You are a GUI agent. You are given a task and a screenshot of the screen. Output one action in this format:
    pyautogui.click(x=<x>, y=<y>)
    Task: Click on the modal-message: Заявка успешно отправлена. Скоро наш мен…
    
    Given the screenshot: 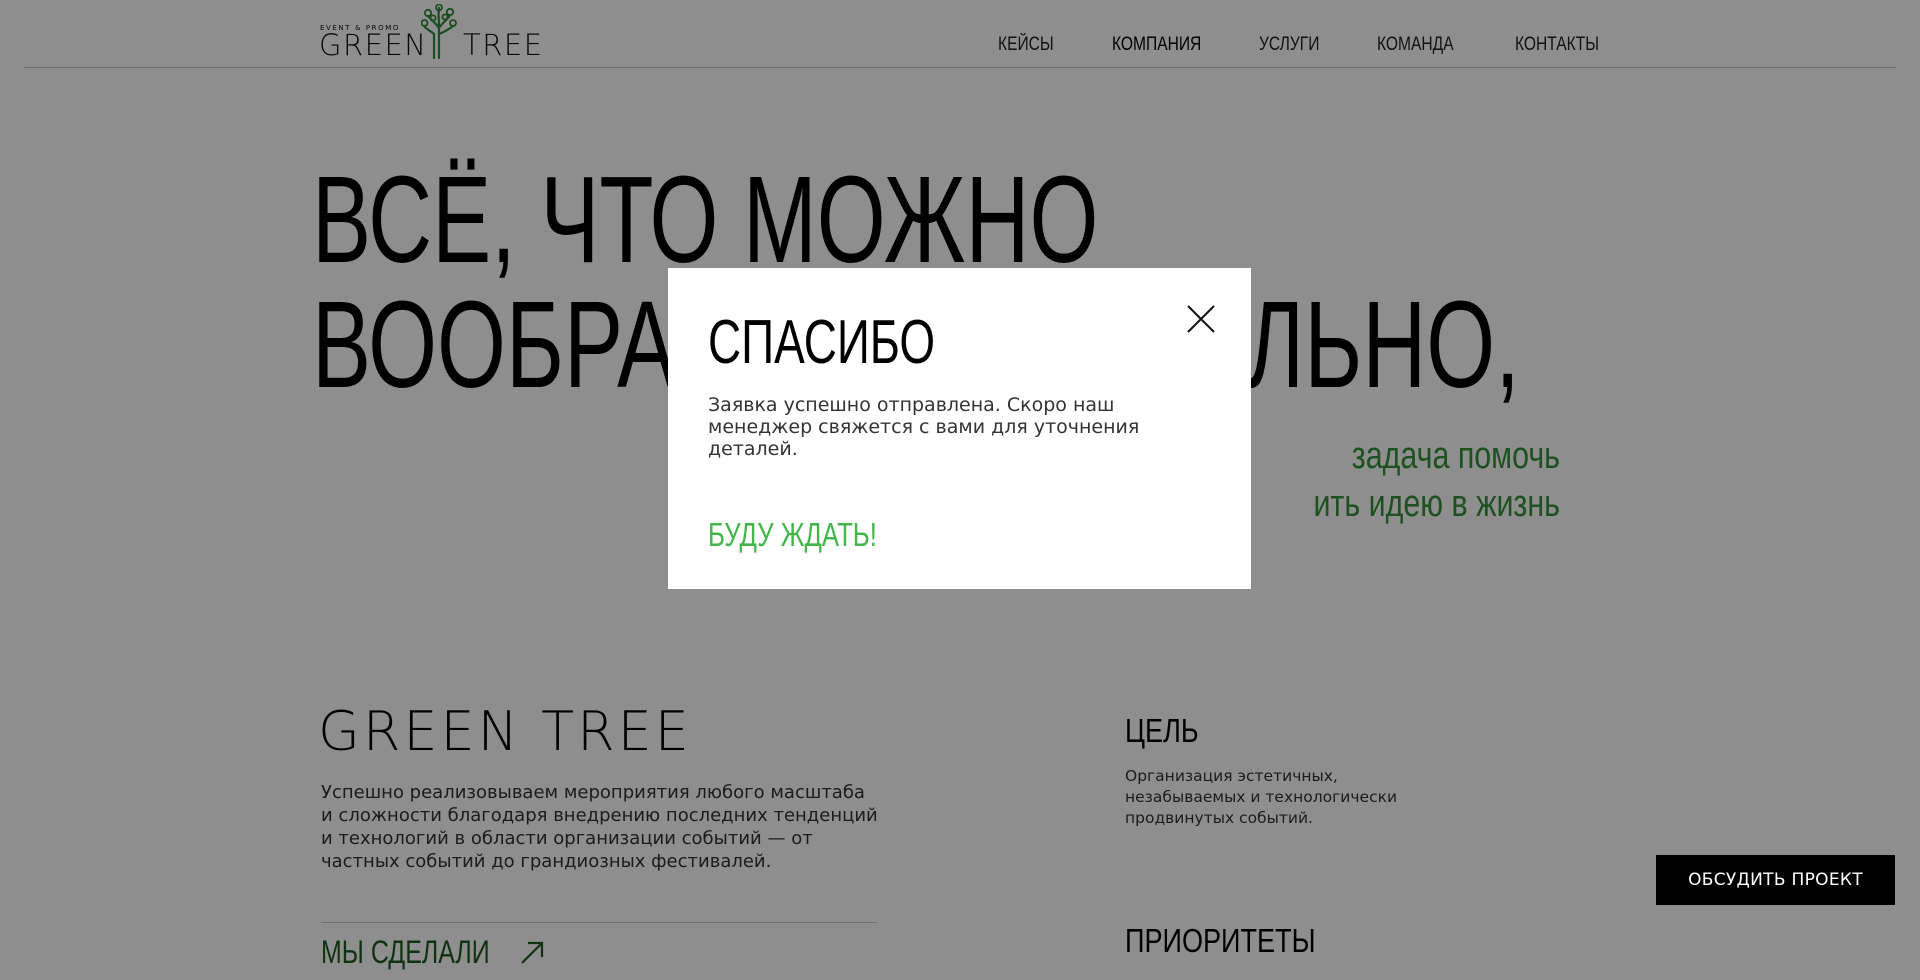 What is the action you would take?
    pyautogui.click(x=924, y=427)
    